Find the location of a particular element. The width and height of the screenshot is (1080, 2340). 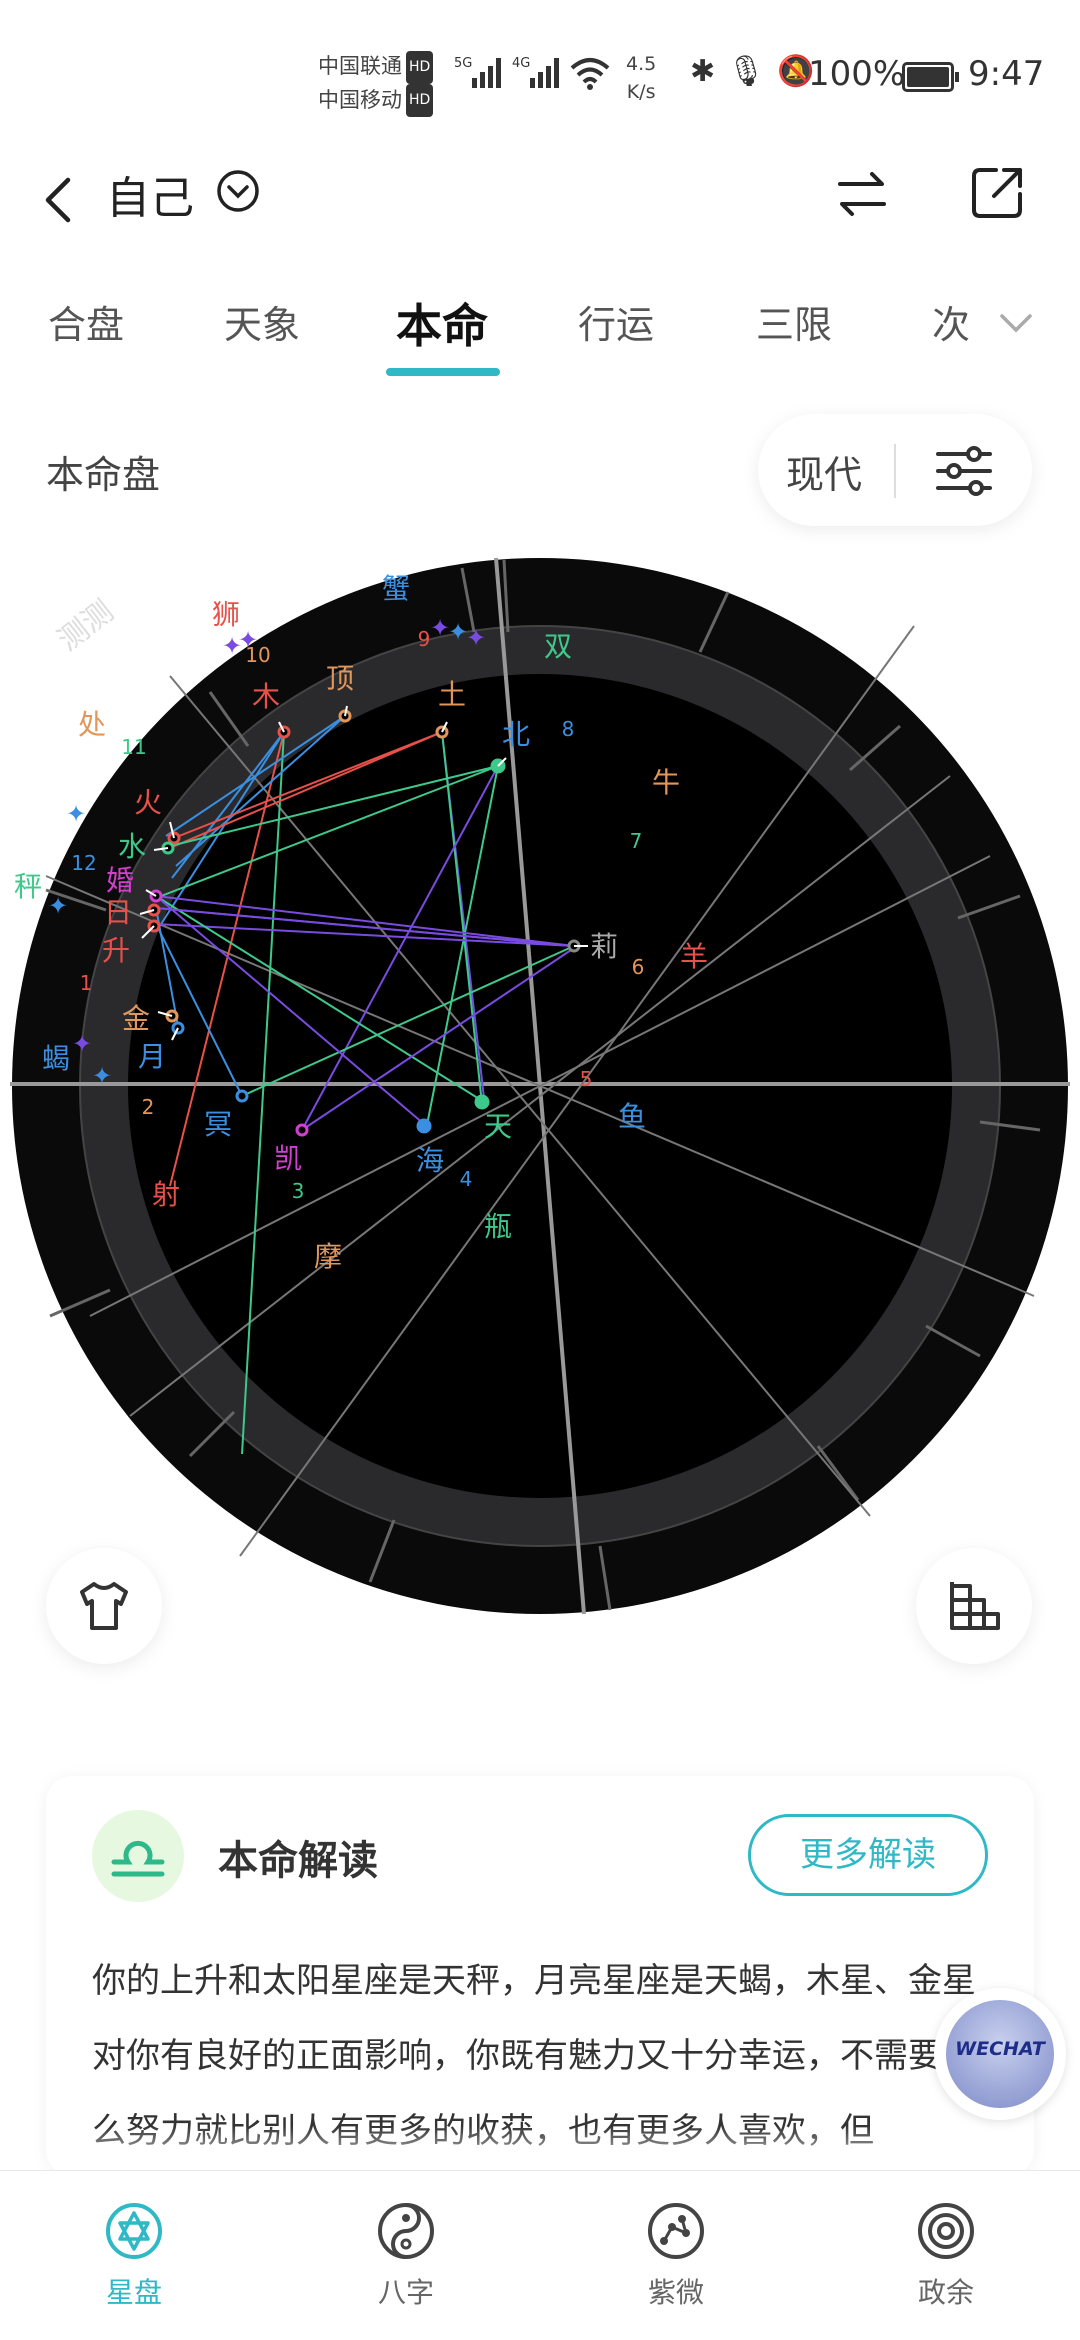

theme-button is located at coordinates (104, 1606).